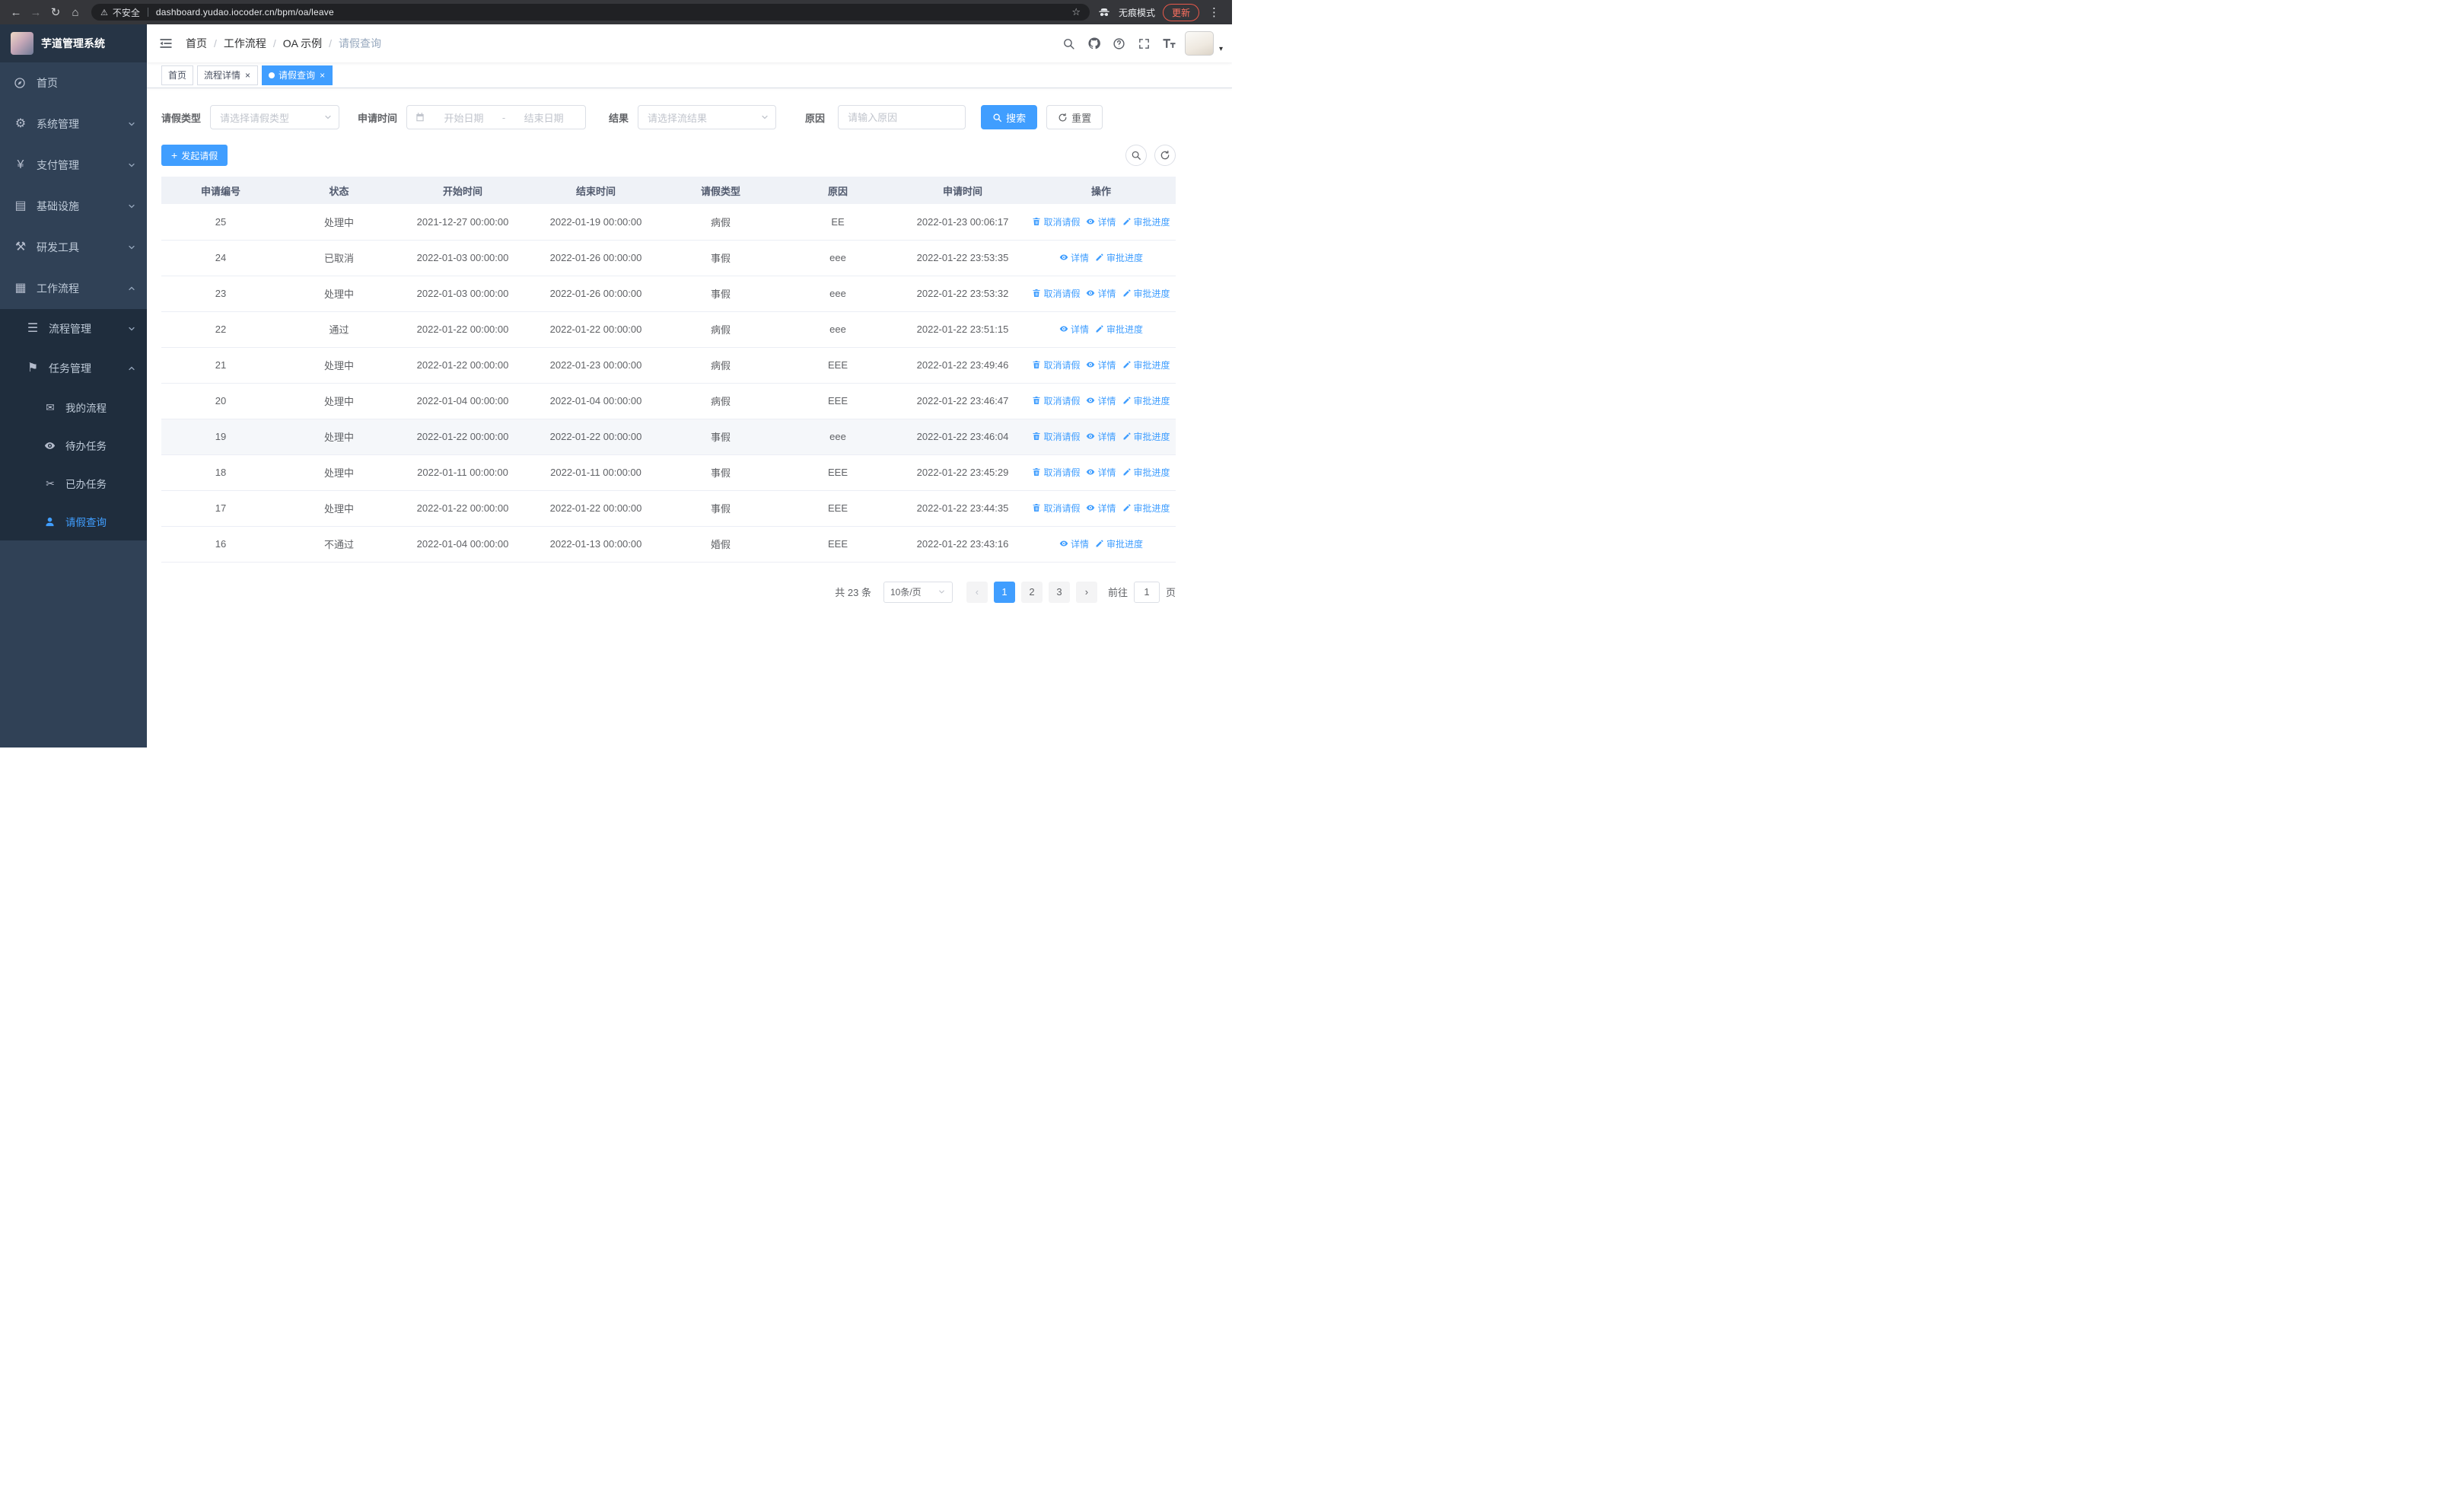  What do you see at coordinates (58, 289) in the screenshot?
I see `sidebar-item-label: 工作流程` at bounding box center [58, 289].